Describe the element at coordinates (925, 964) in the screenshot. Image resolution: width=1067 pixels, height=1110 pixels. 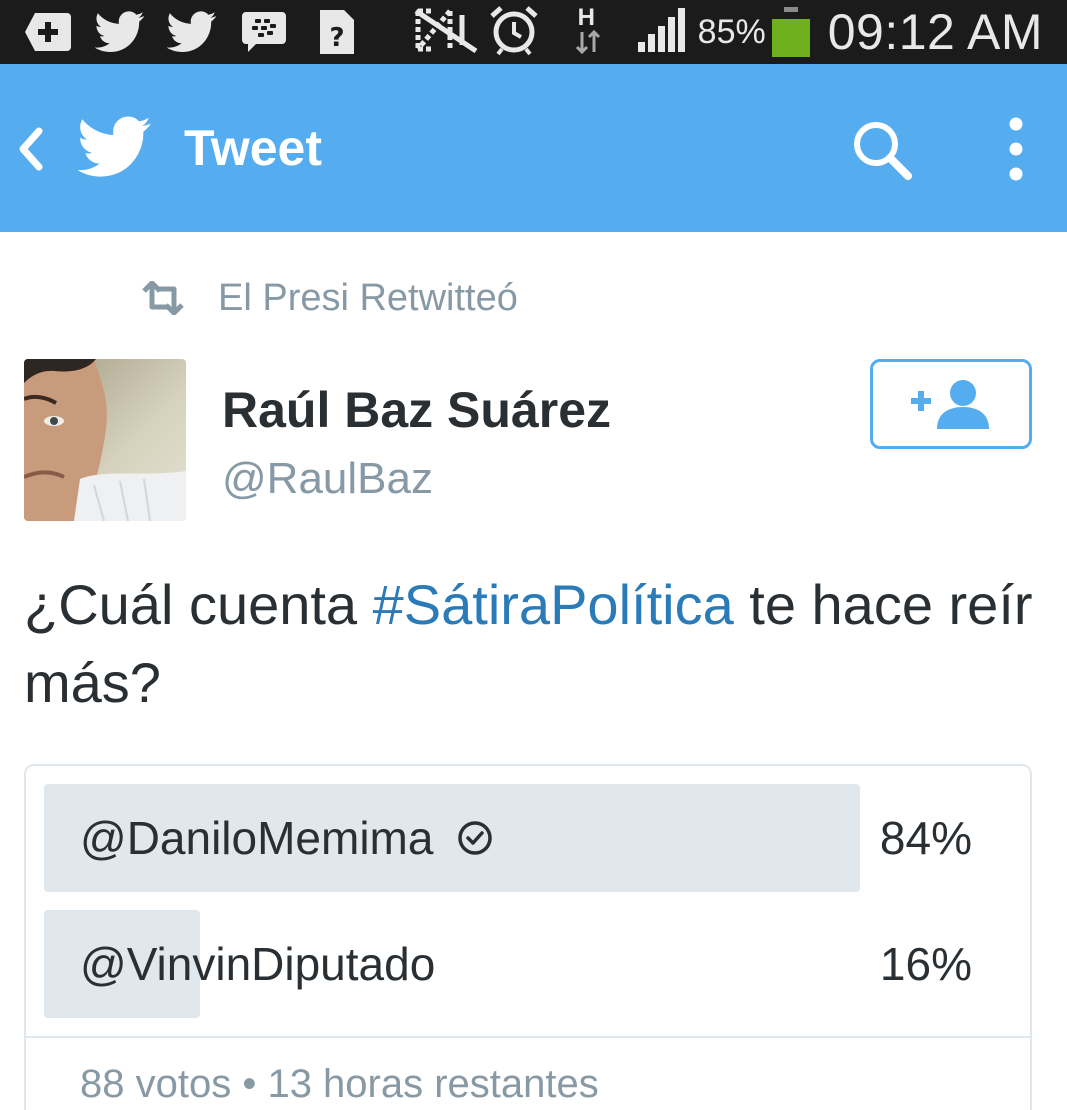
I see `poll-option-percent: 16%` at that location.